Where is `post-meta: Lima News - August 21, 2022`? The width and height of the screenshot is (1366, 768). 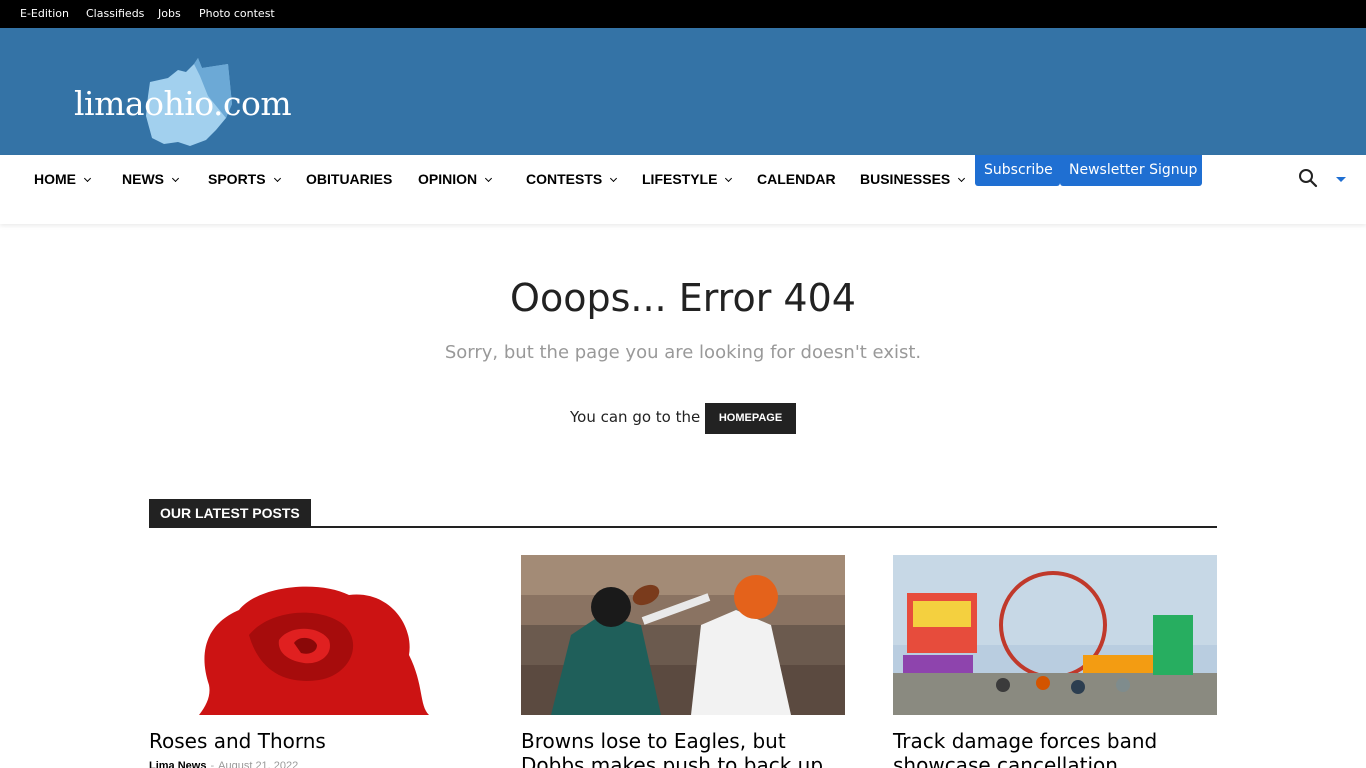 post-meta: Lima News - August 21, 2022 is located at coordinates (223, 764).